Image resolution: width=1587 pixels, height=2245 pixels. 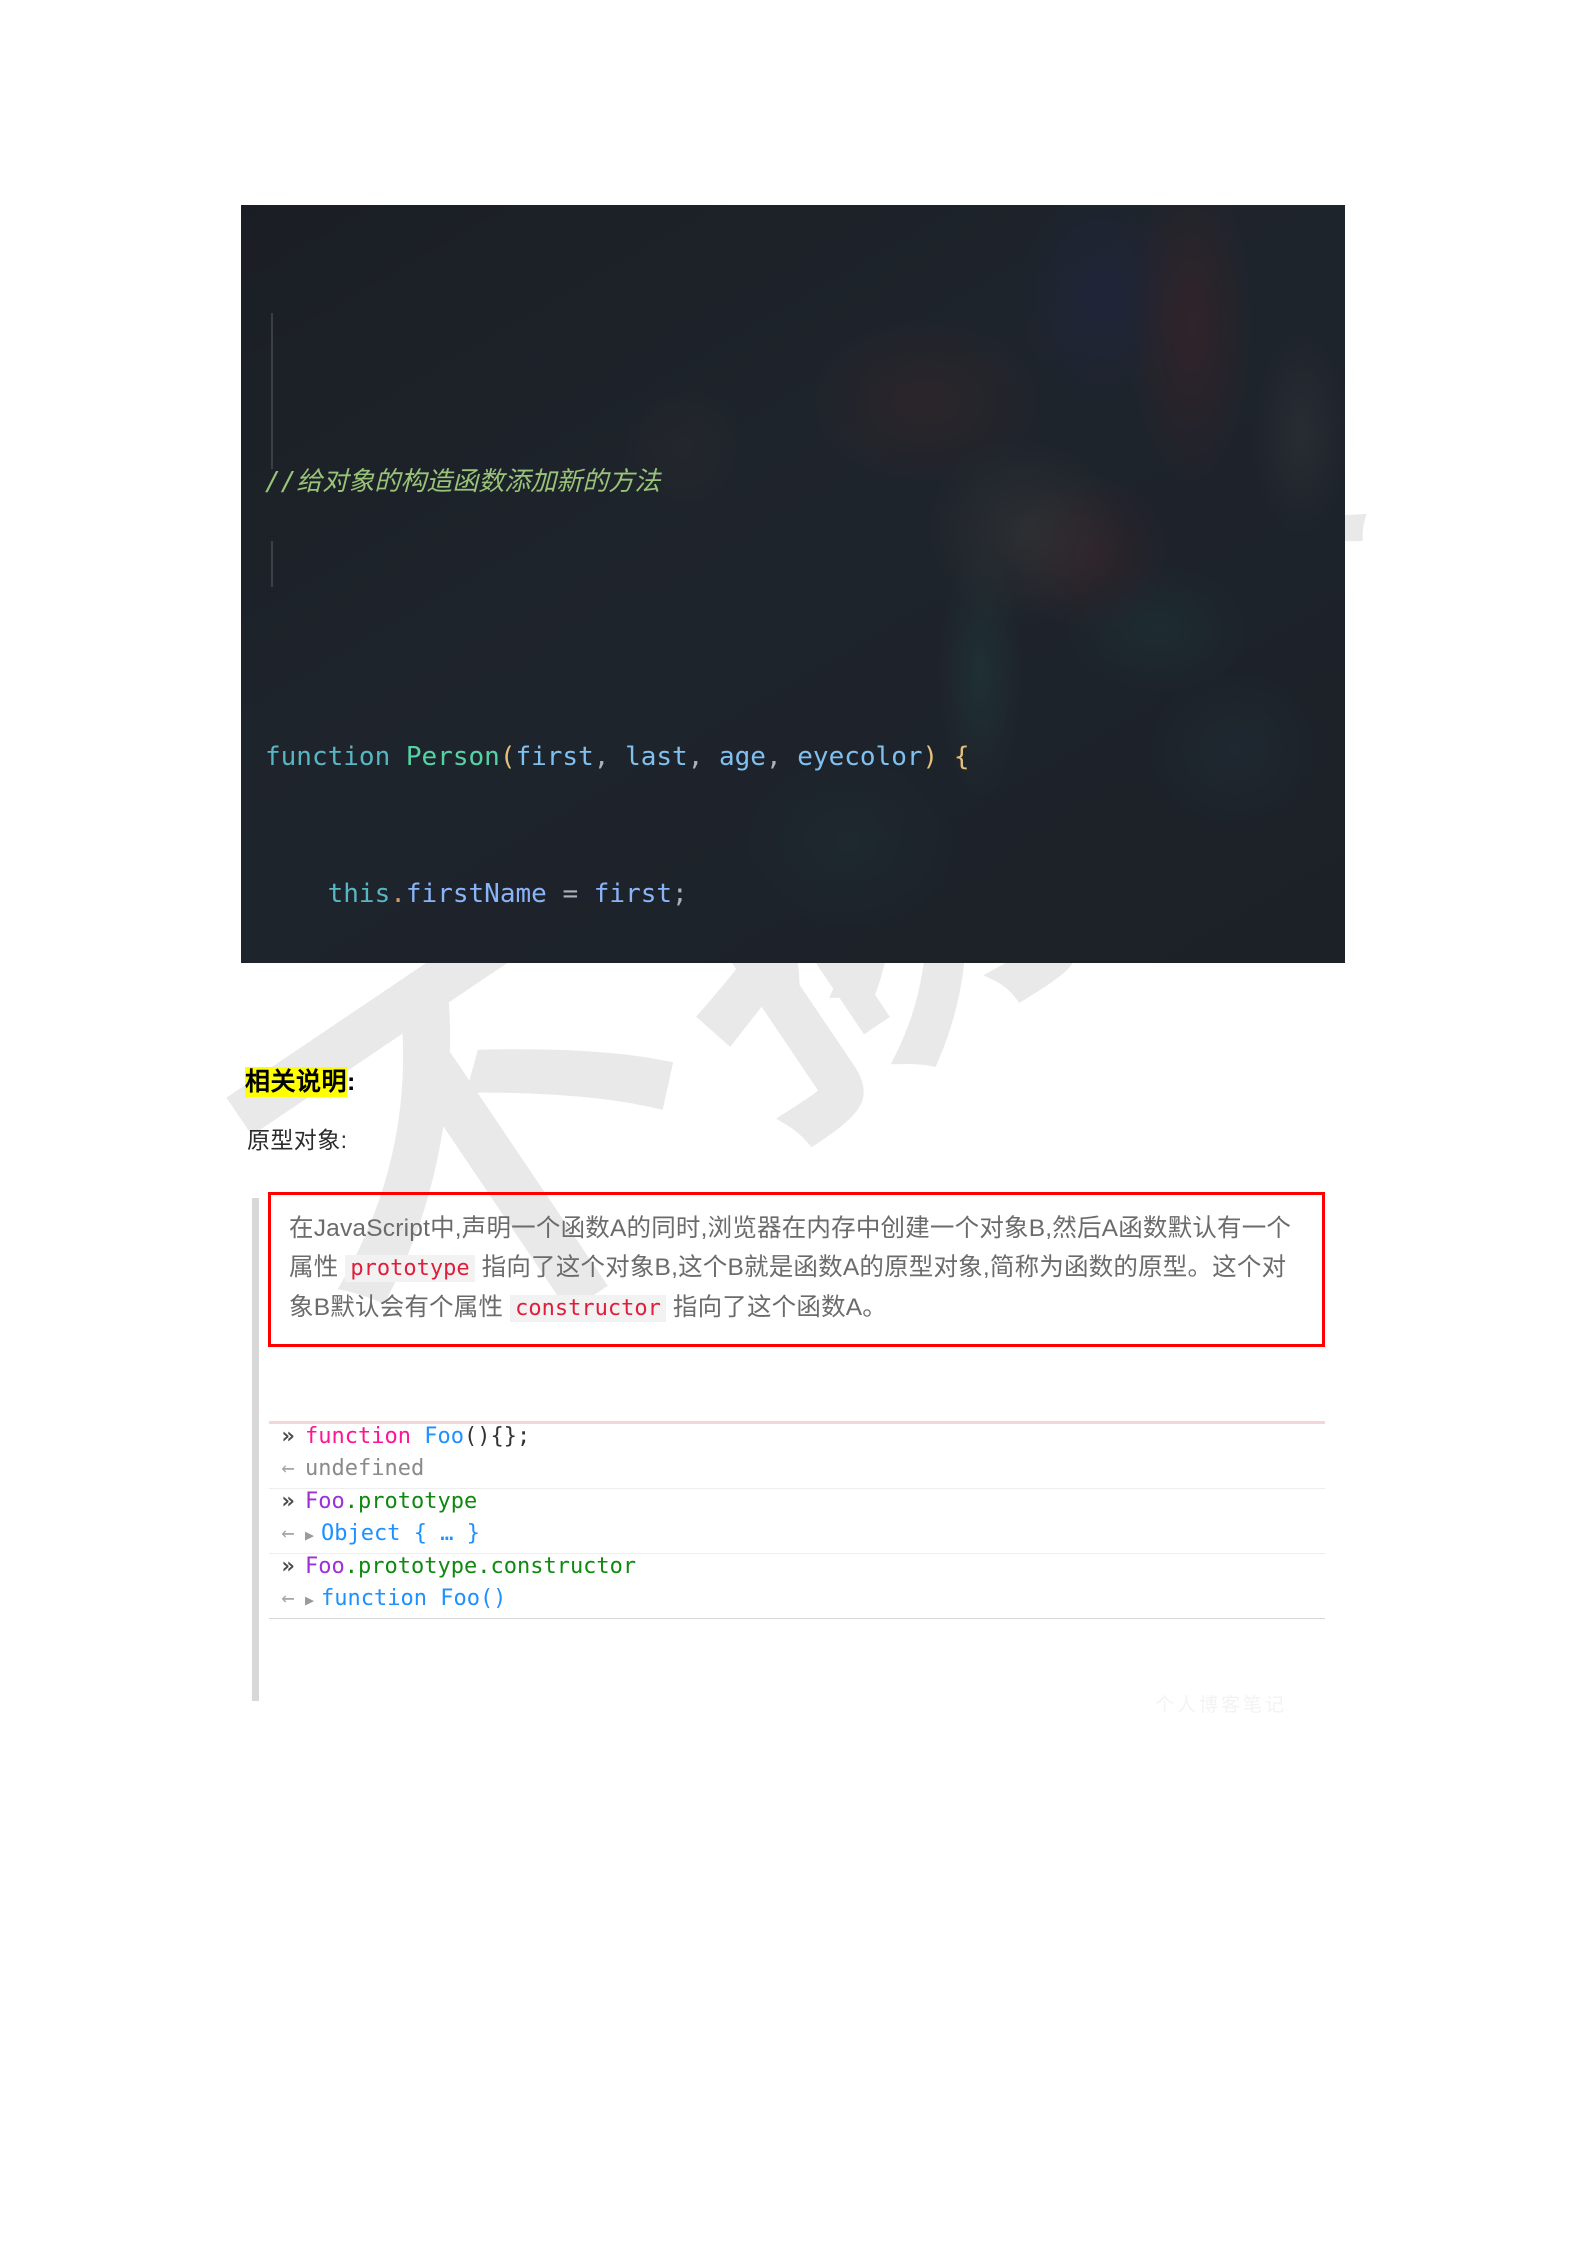 What do you see at coordinates (797, 1505) in the screenshot?
I see `console-input-row: » Foo.prototype` at bounding box center [797, 1505].